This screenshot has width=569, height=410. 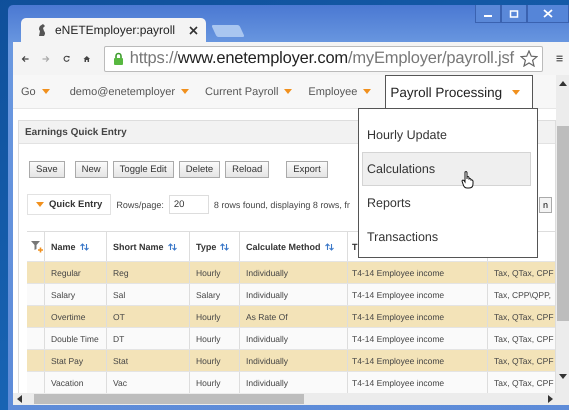 What do you see at coordinates (282, 205) in the screenshot?
I see `rows-status-text: 8 rows found, displaying 8 rows, fr` at bounding box center [282, 205].